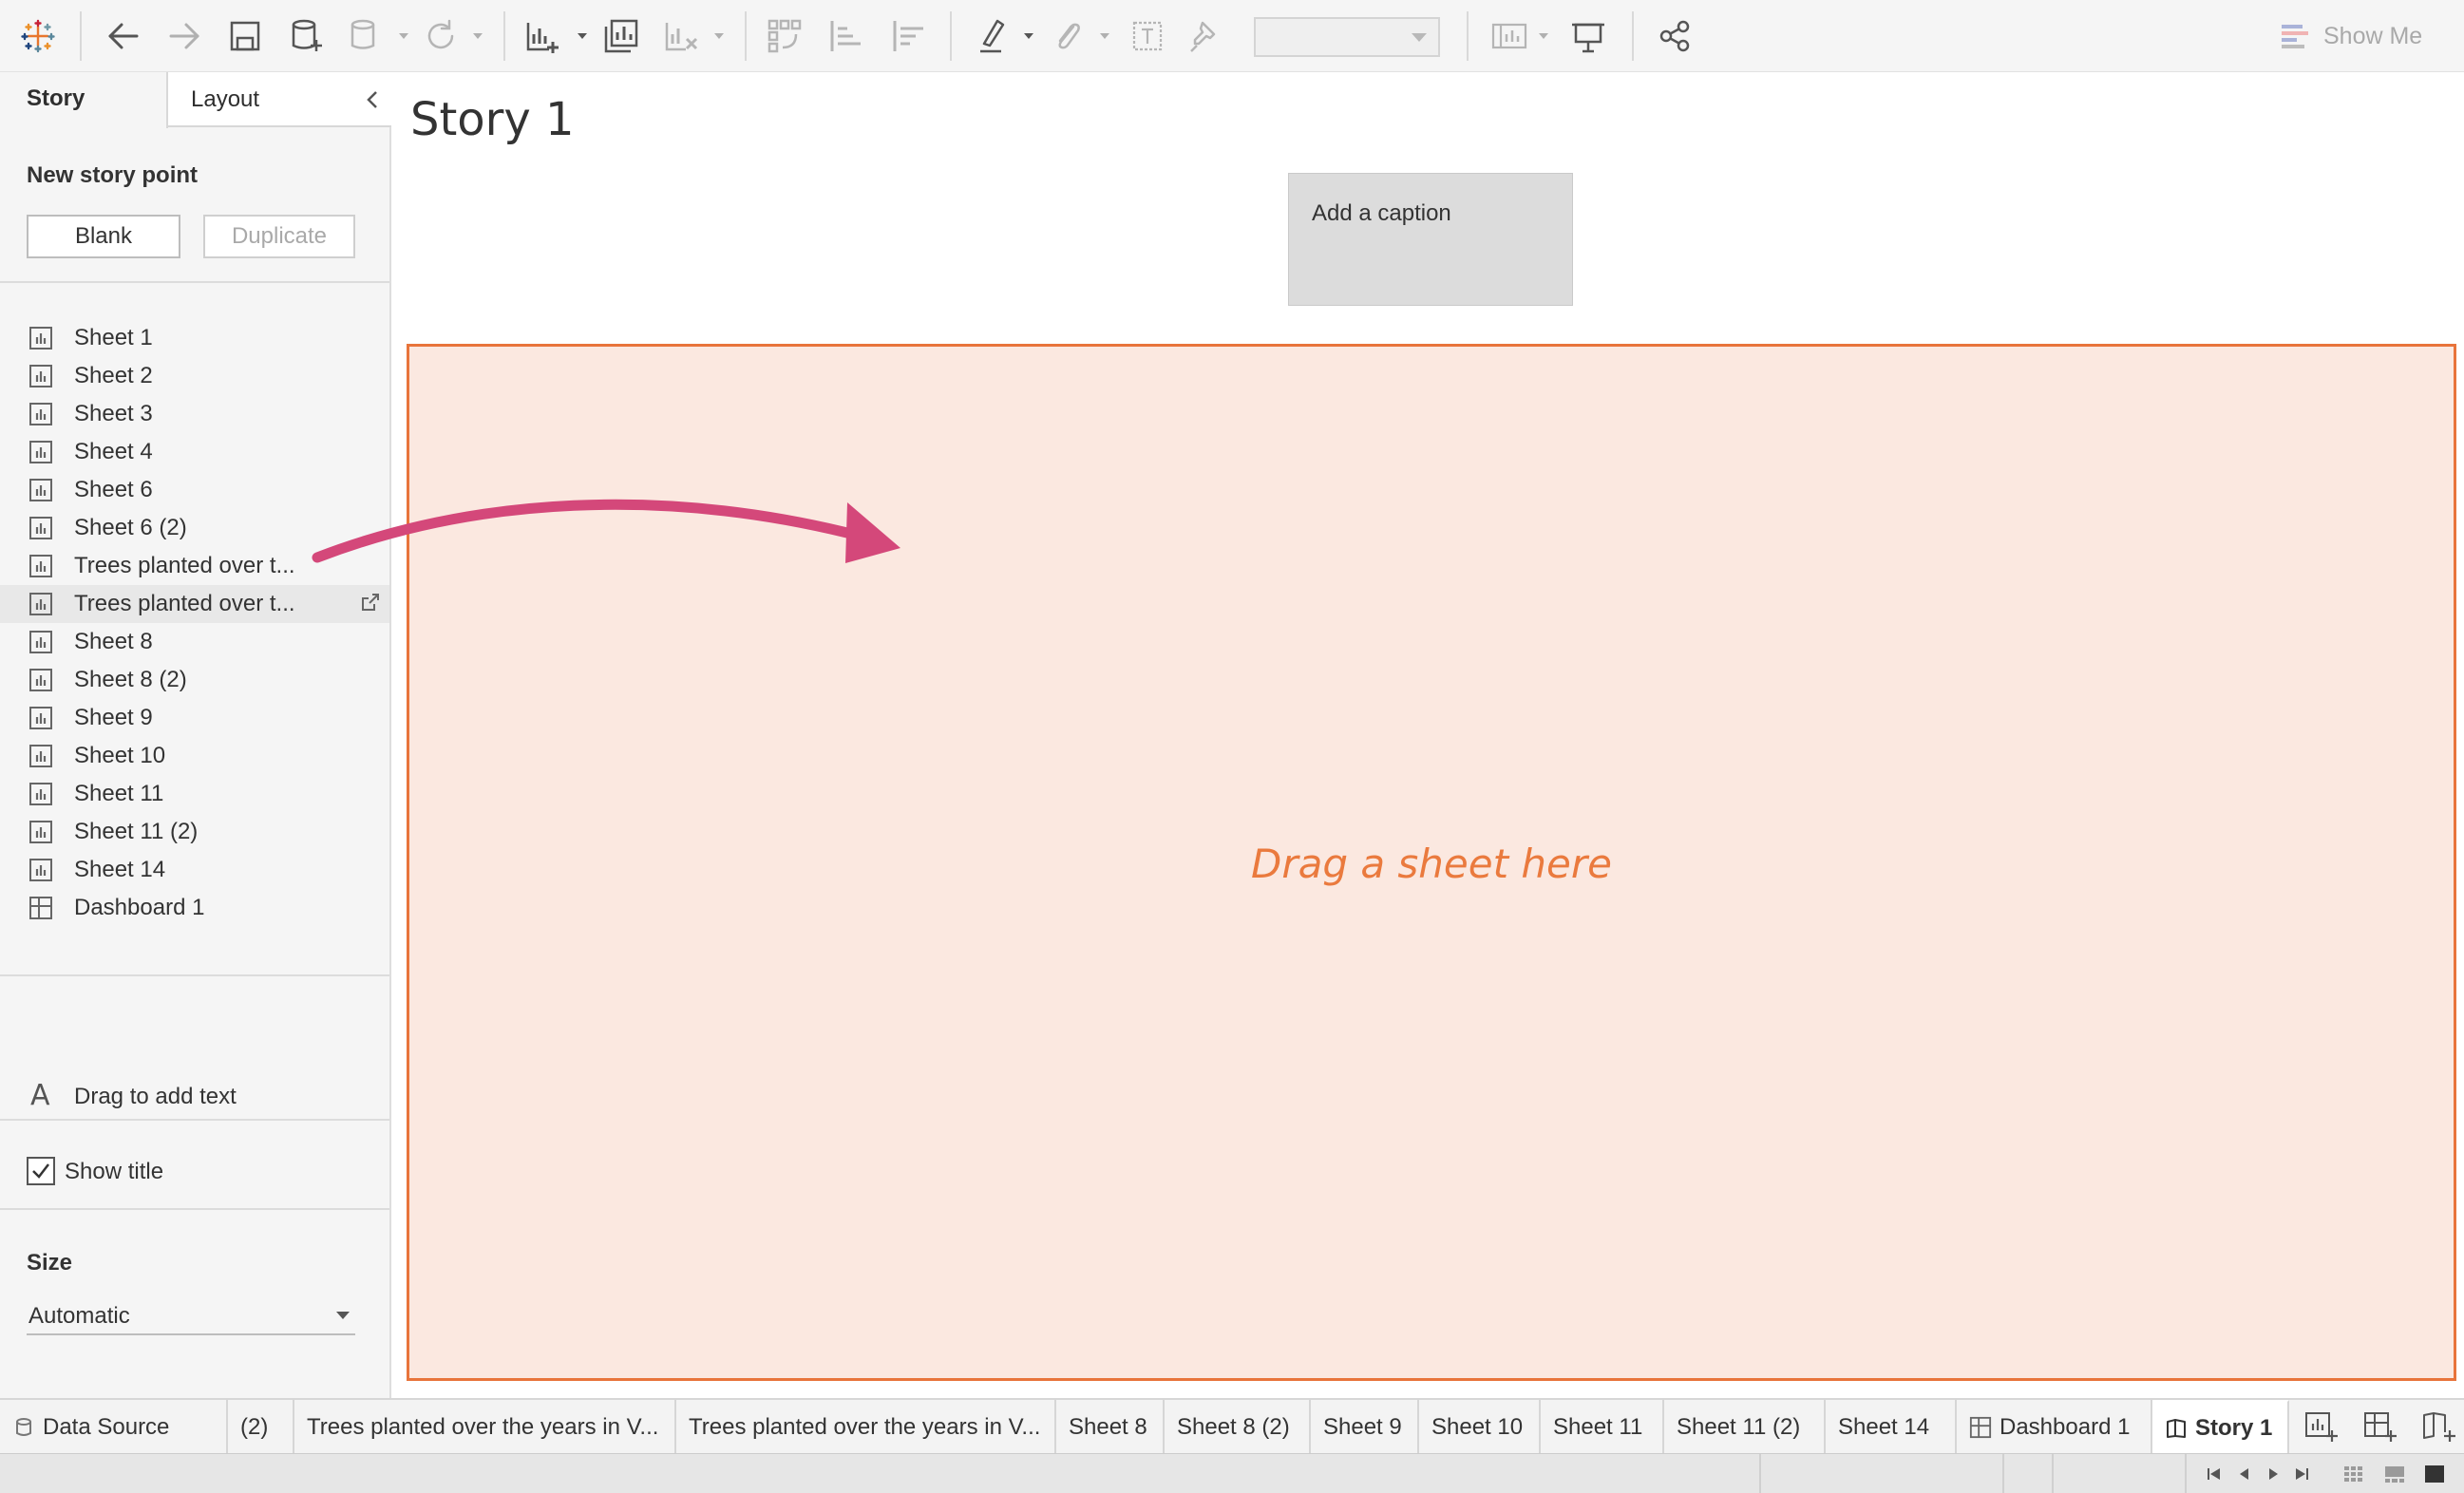 The height and width of the screenshot is (1493, 2464). Describe the element at coordinates (103, 237) in the screenshot. I see `blank-button: Blank` at that location.